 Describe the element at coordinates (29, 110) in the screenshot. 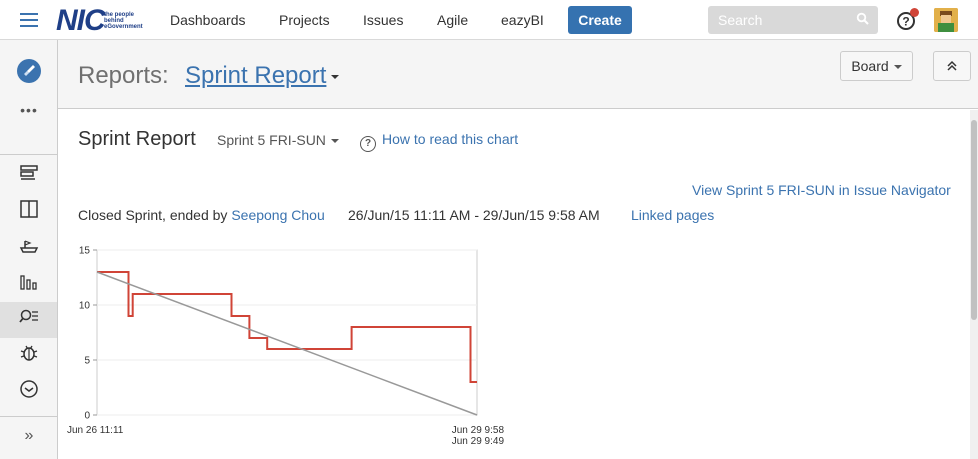

I see `more-icon: •••` at that location.